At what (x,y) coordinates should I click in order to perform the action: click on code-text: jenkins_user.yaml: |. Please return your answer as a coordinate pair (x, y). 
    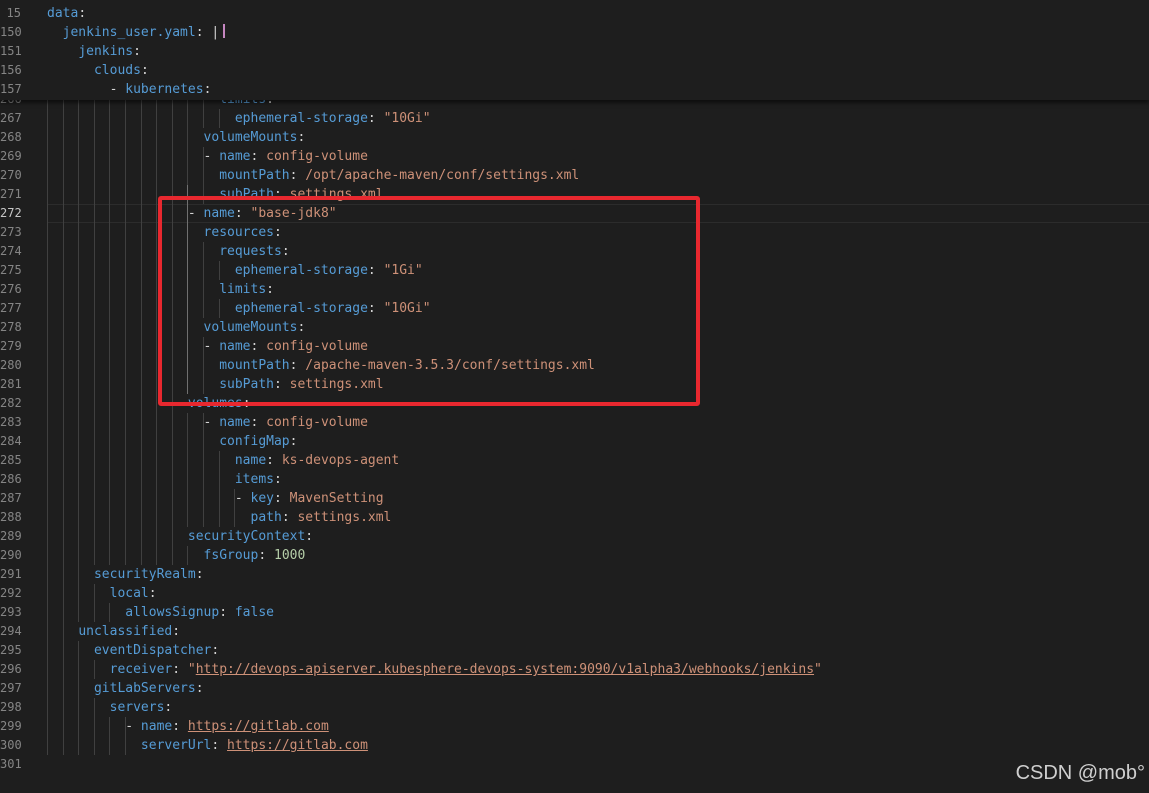
    Looking at the image, I should click on (136, 32).